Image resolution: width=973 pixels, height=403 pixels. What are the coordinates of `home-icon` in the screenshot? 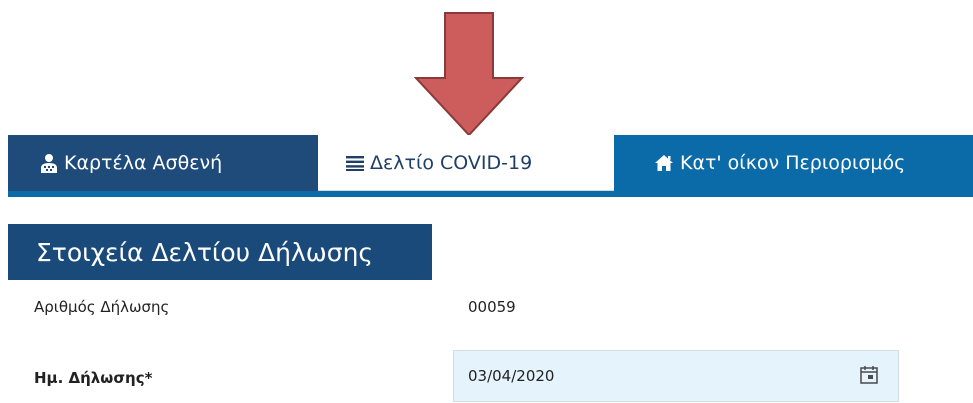 It's located at (664, 163).